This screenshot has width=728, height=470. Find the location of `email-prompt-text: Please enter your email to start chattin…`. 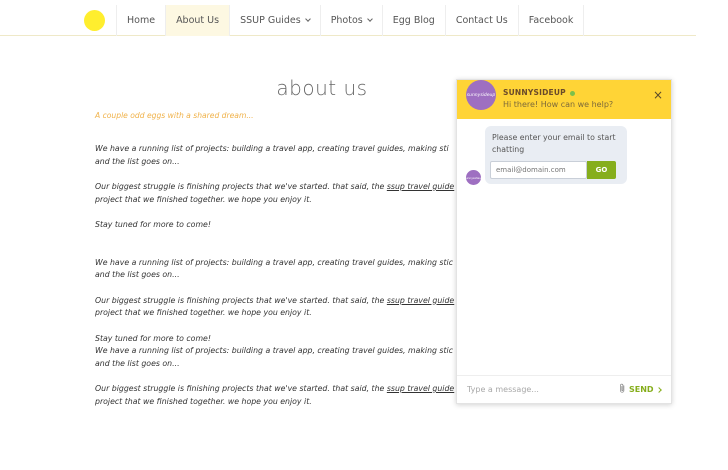

email-prompt-text: Please enter your email to start chattin… is located at coordinates (554, 143).